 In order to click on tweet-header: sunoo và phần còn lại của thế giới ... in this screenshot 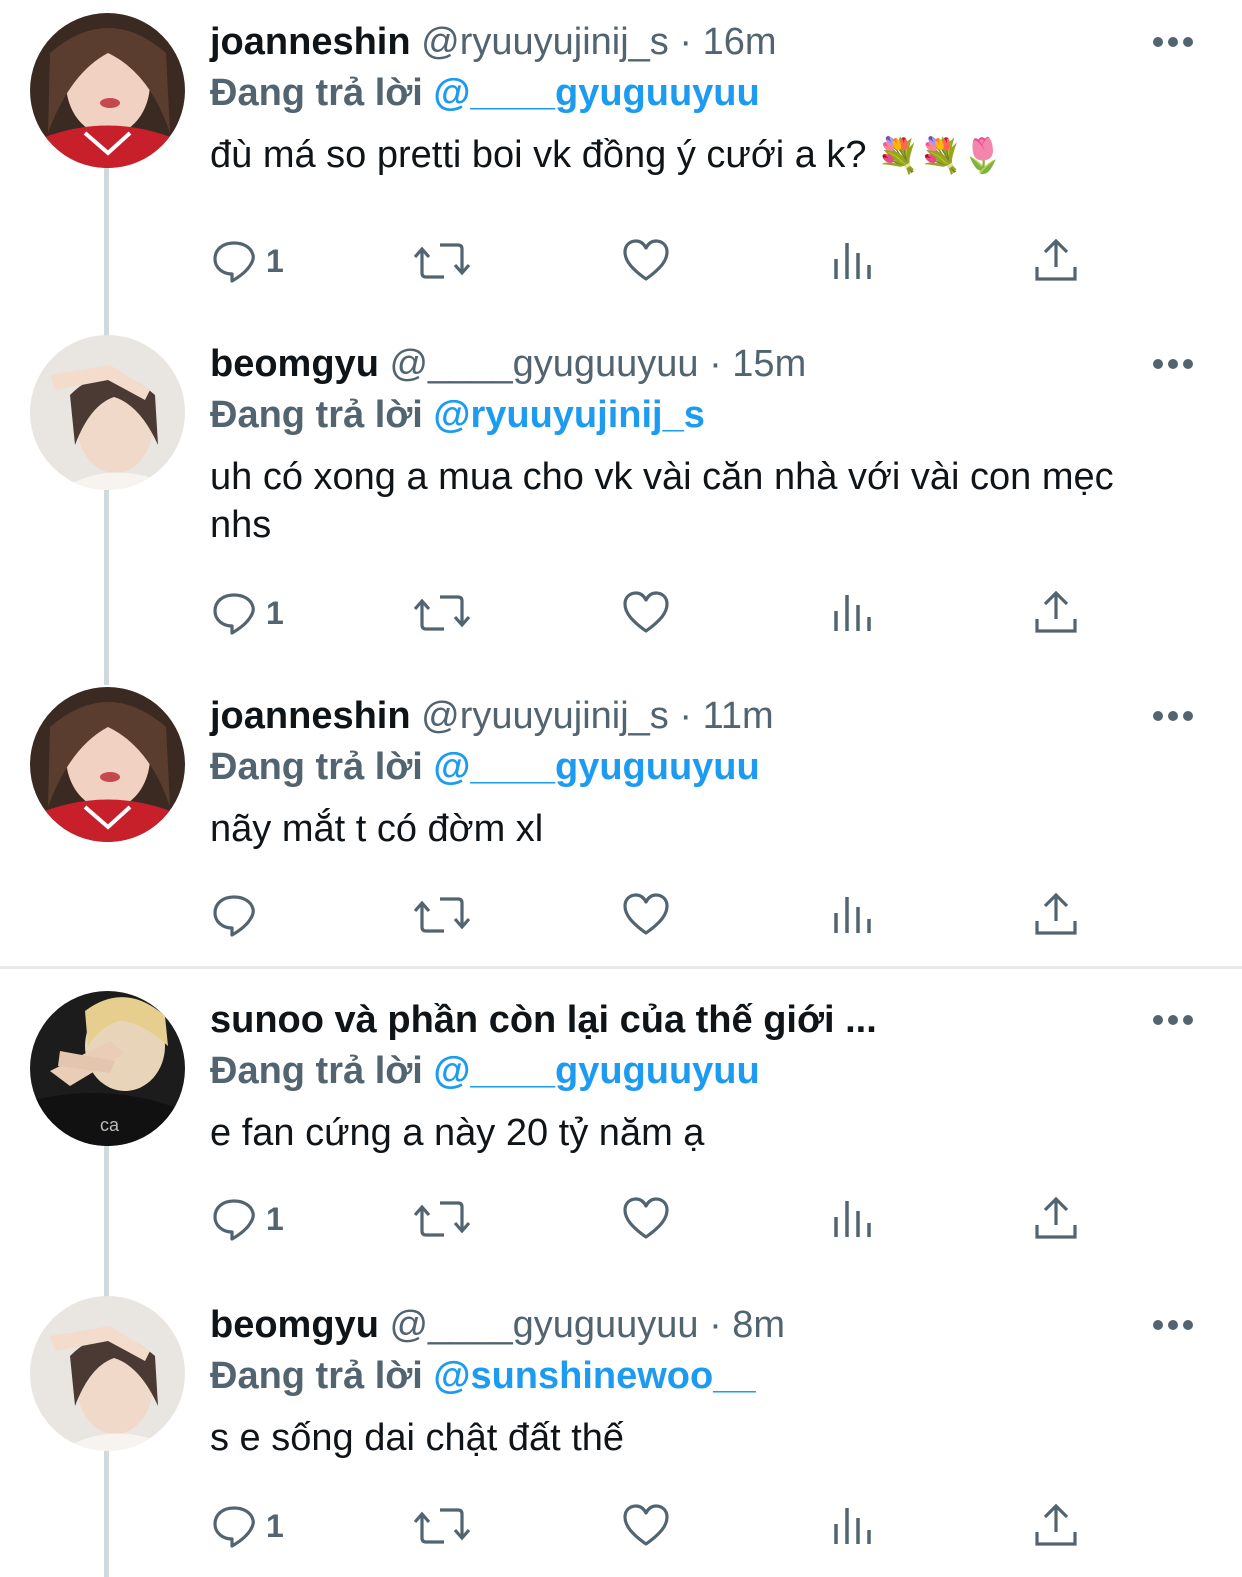, I will do `click(543, 1020)`.